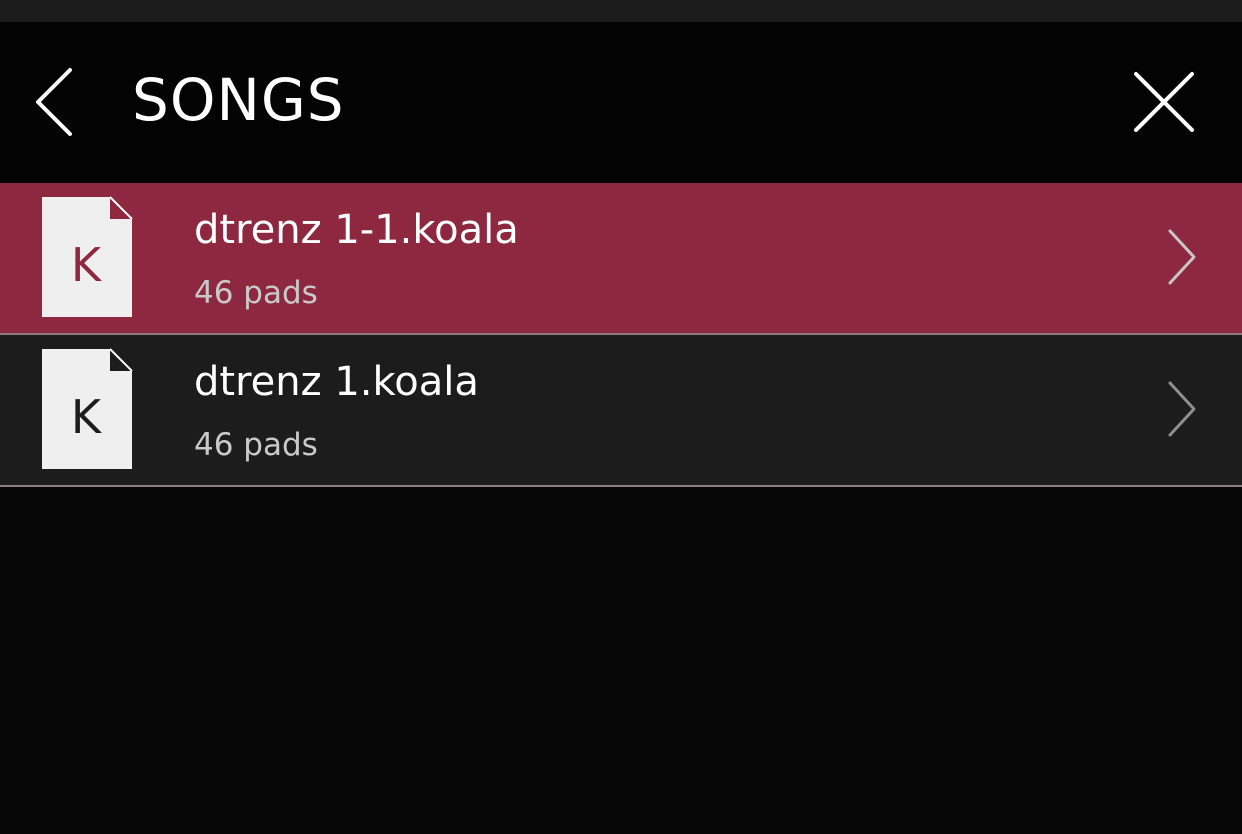 This screenshot has width=1242, height=834. What do you see at coordinates (238, 100) in the screenshot?
I see `page-title: SONGS` at bounding box center [238, 100].